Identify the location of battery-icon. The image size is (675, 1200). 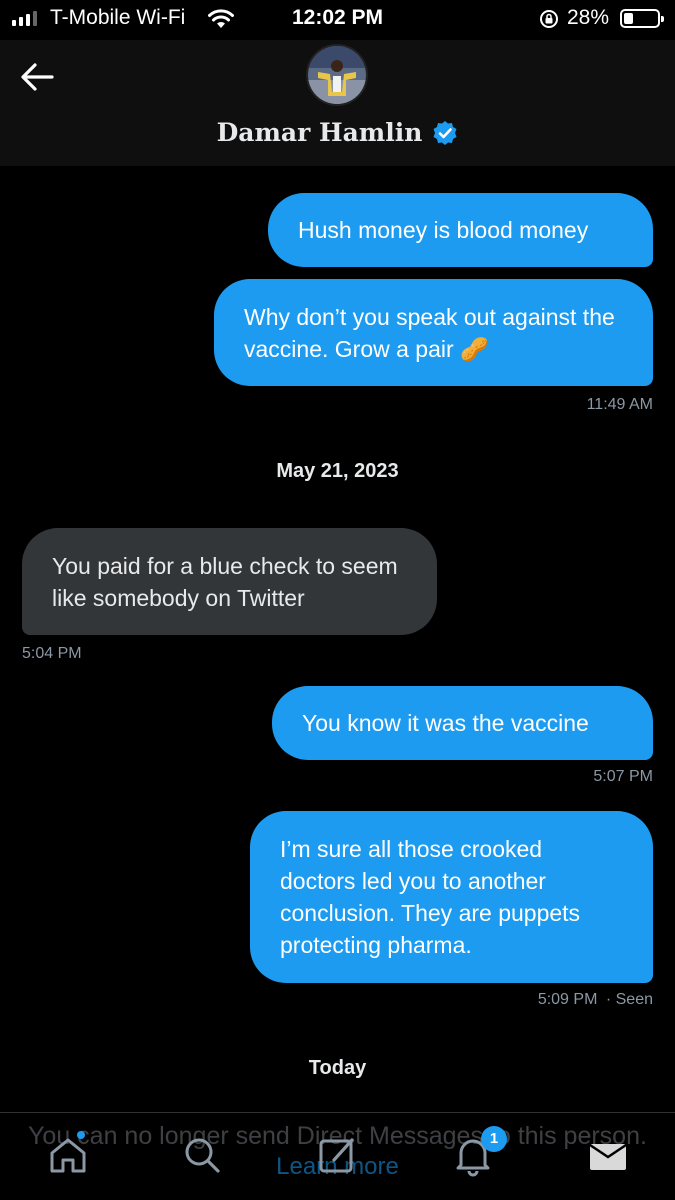
(642, 18).